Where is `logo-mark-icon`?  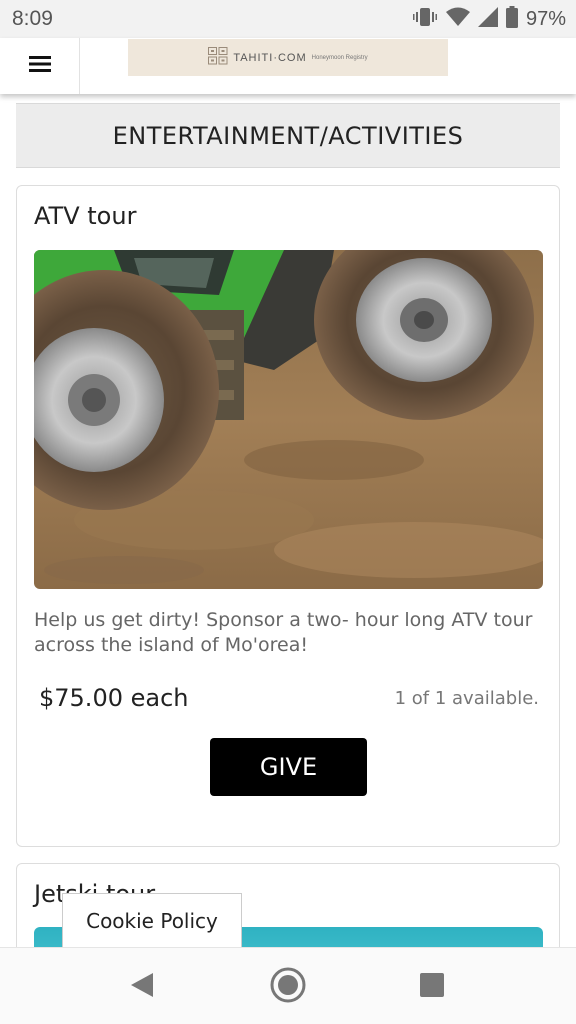 logo-mark-icon is located at coordinates (218, 57).